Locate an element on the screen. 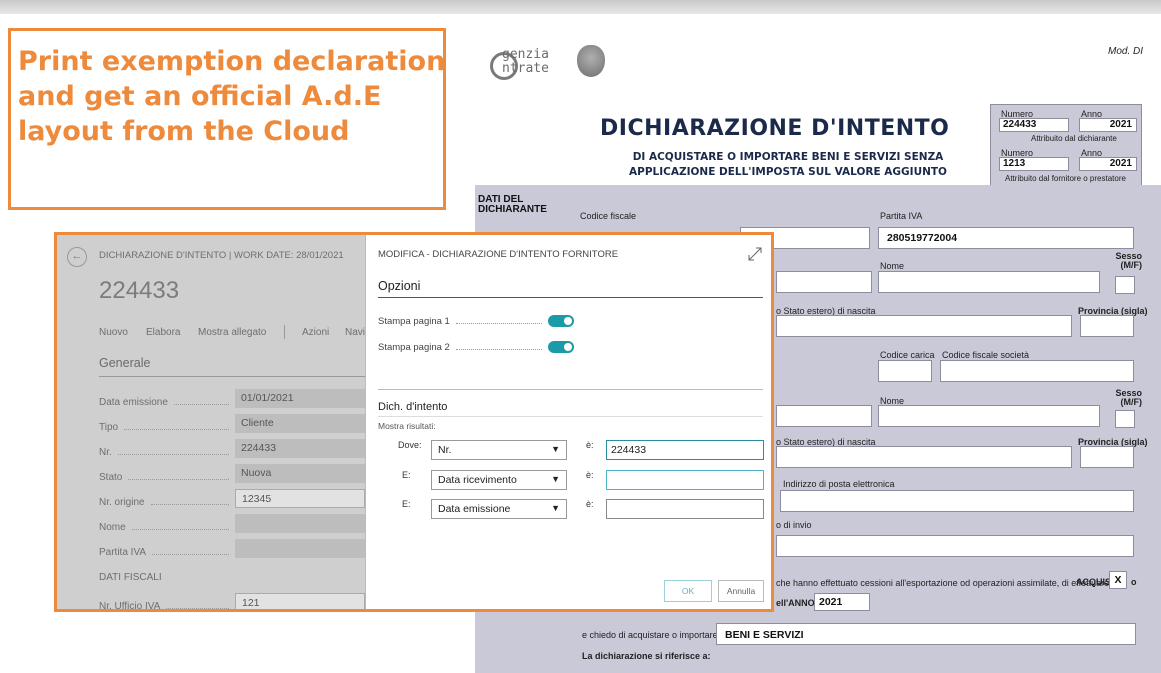 The height and width of the screenshot is (673, 1161). field-row: Nr. origine 12345 is located at coordinates (232, 498).